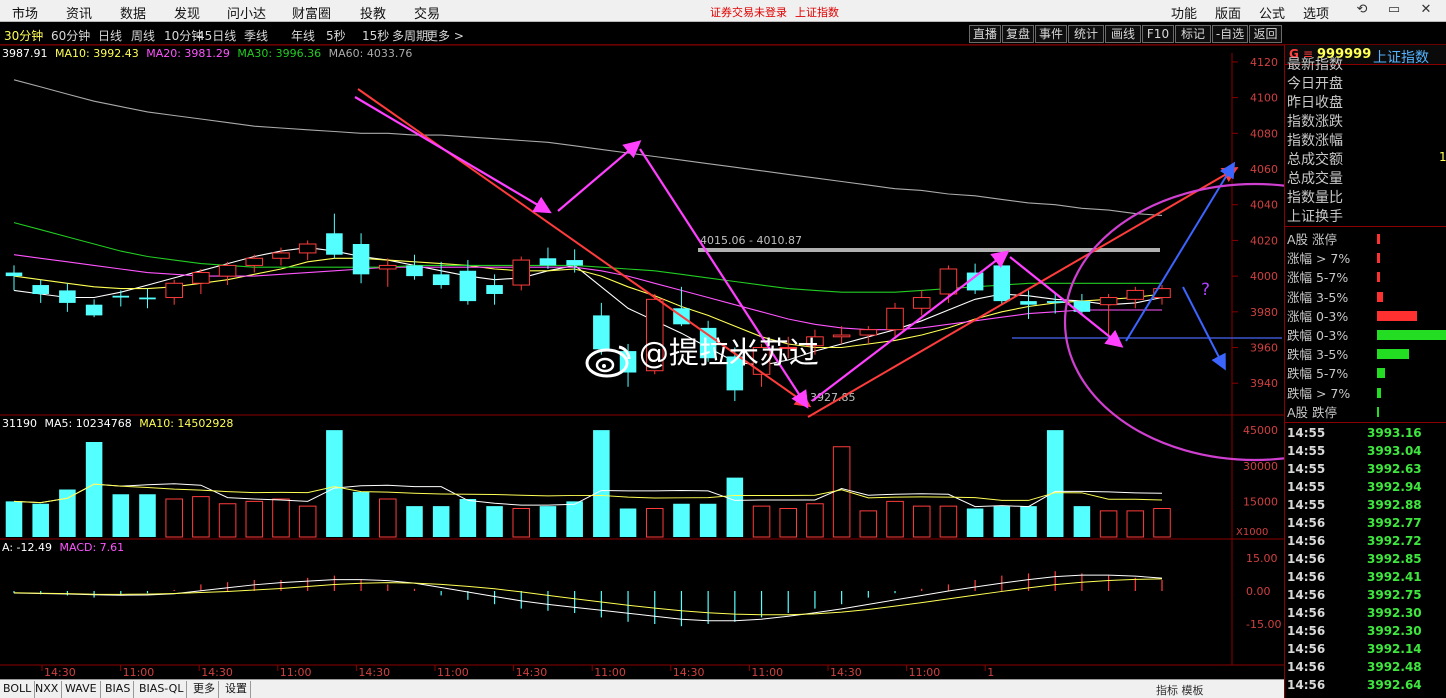 This screenshot has height=698, width=1446. What do you see at coordinates (110, 35) in the screenshot?
I see `period-day: 日线` at bounding box center [110, 35].